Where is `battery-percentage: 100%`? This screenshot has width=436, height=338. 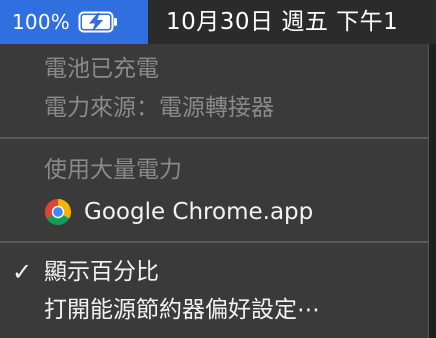 battery-percentage: 100% is located at coordinates (41, 22).